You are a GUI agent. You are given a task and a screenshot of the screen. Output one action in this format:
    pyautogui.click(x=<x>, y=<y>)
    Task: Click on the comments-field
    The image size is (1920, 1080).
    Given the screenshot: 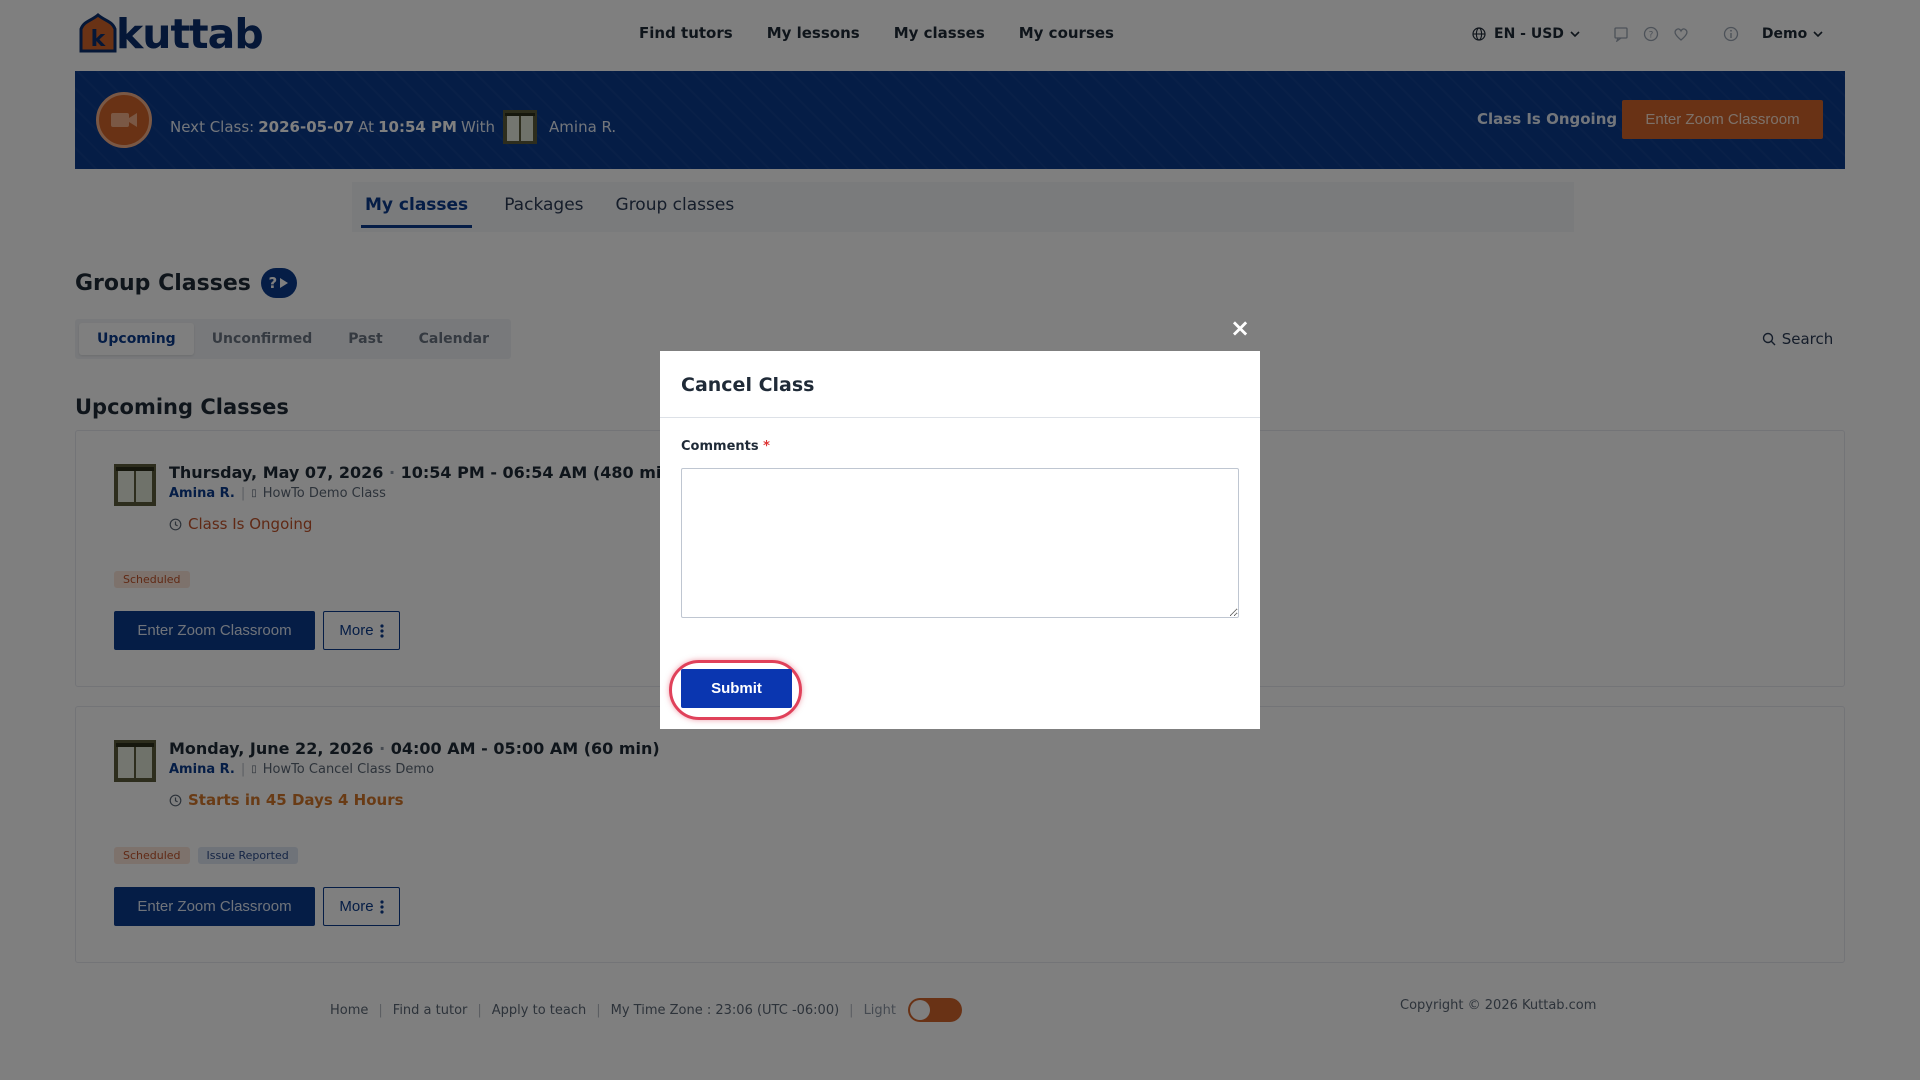 What is the action you would take?
    pyautogui.click(x=960, y=543)
    